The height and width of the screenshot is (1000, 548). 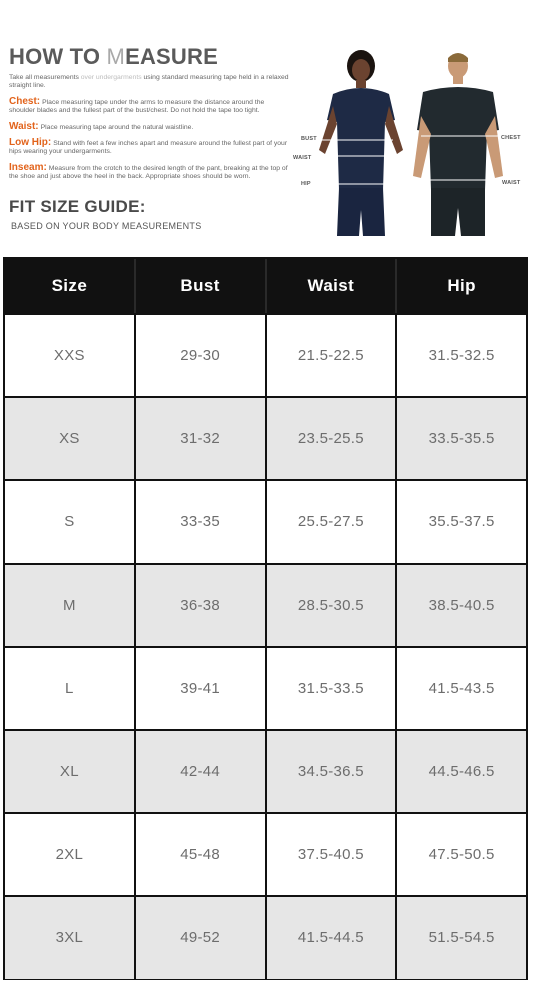 I want to click on table-row: S 33-35 25.5-27.5 35.5-37.5, so click(x=265, y=522).